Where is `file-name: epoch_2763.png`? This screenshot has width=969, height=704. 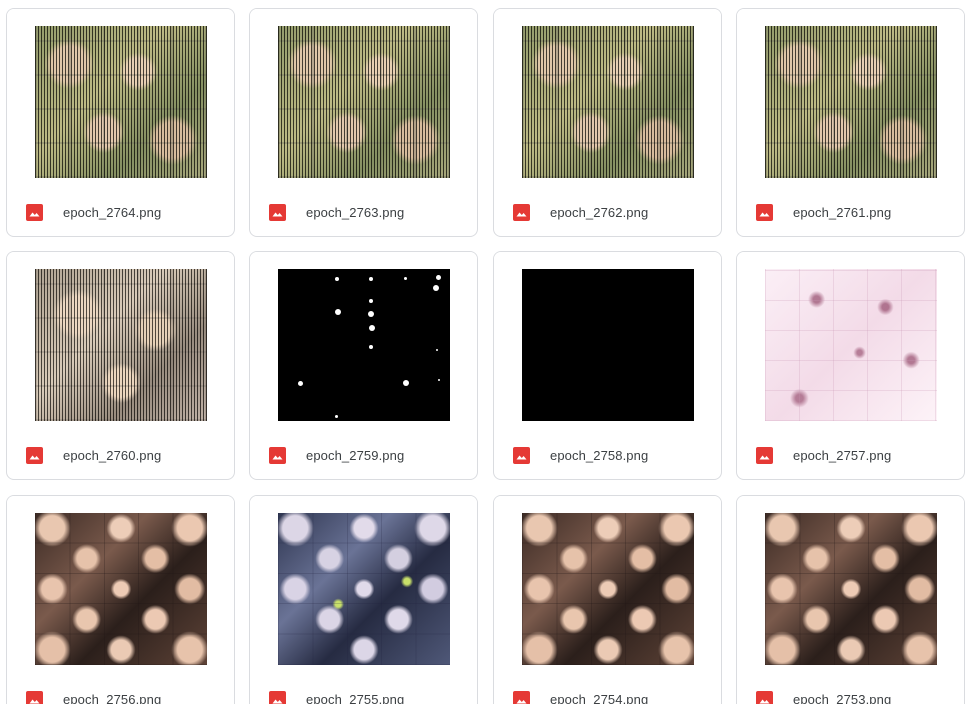
file-name: epoch_2763.png is located at coordinates (355, 212).